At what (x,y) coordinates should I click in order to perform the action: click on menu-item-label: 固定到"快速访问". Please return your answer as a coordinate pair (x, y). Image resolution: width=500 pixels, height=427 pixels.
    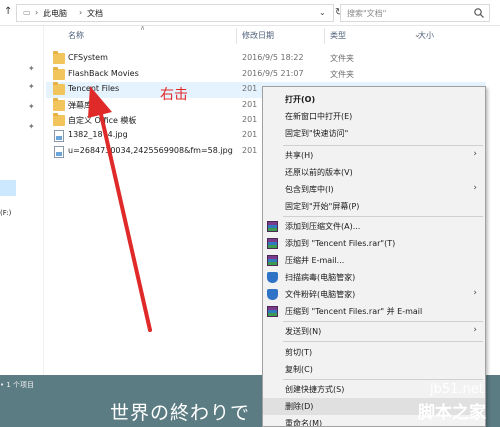
    Looking at the image, I should click on (317, 133).